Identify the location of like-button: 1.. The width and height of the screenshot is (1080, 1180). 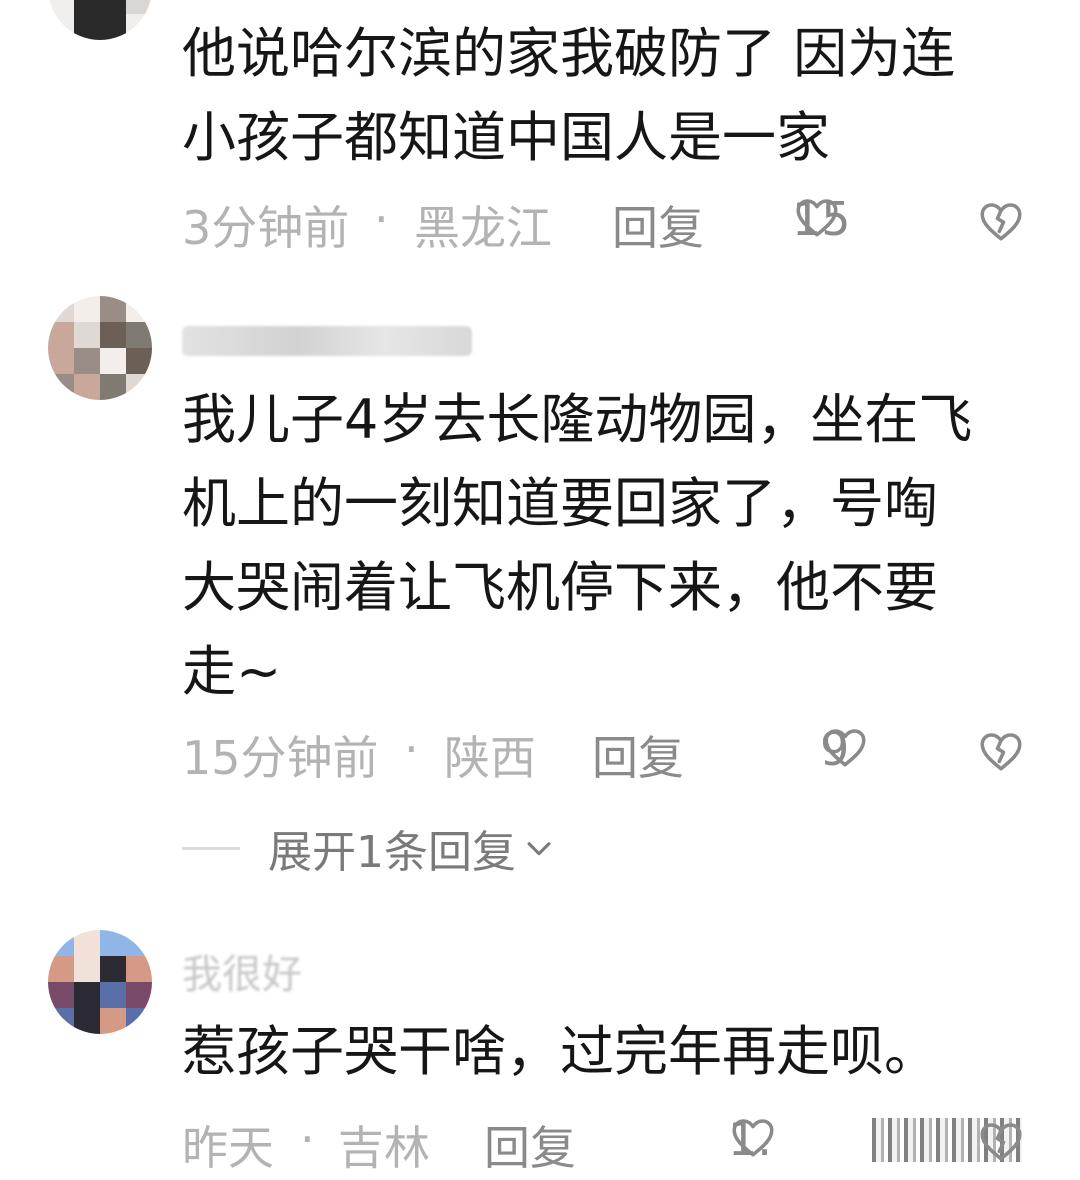
(753, 1139).